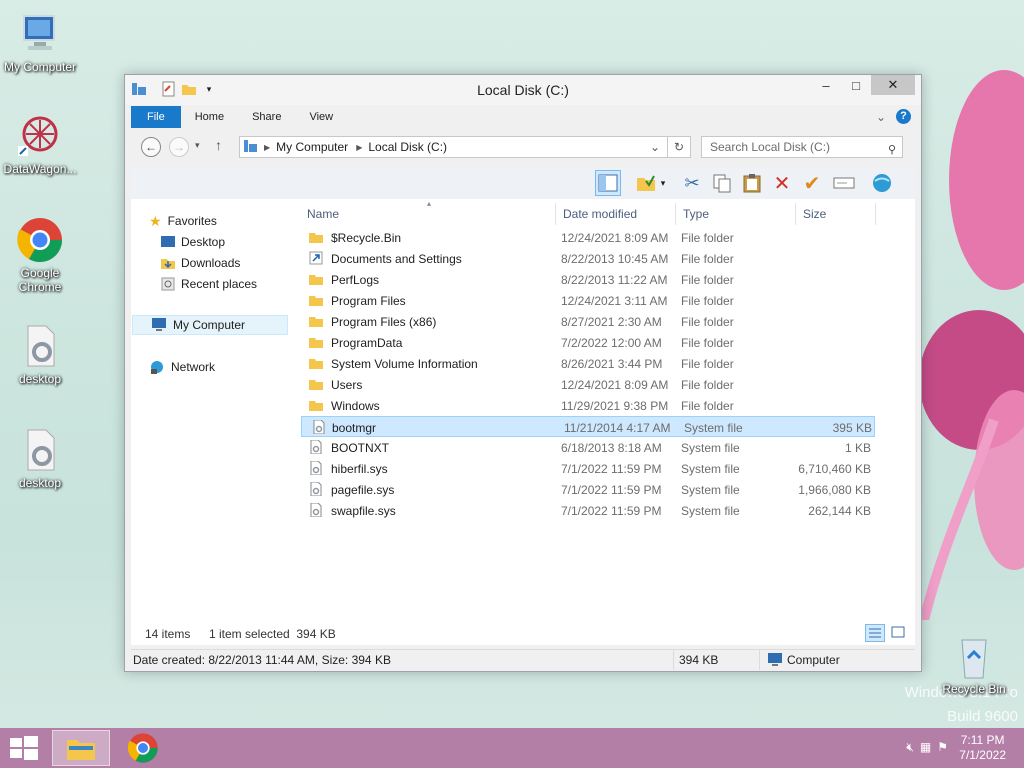  Describe the element at coordinates (40, 354) in the screenshot. I see `desktop-icon-desktop-1: desktop` at that location.